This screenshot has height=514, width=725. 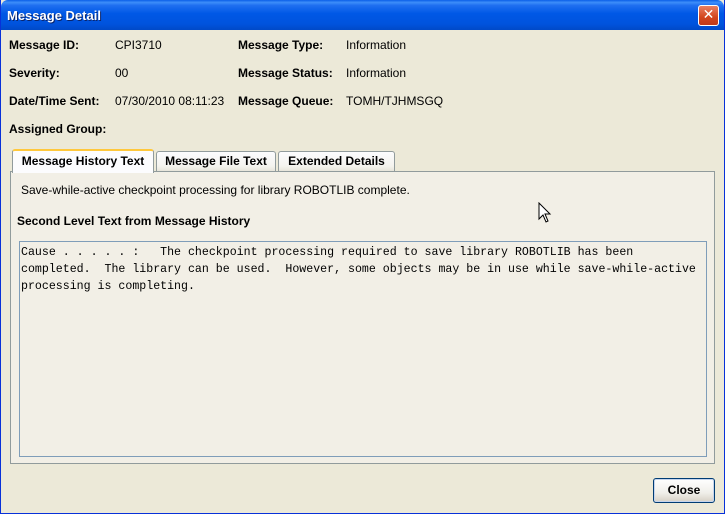 I want to click on message-queue-value: TOMH/TJHMSGQ, so click(x=395, y=101).